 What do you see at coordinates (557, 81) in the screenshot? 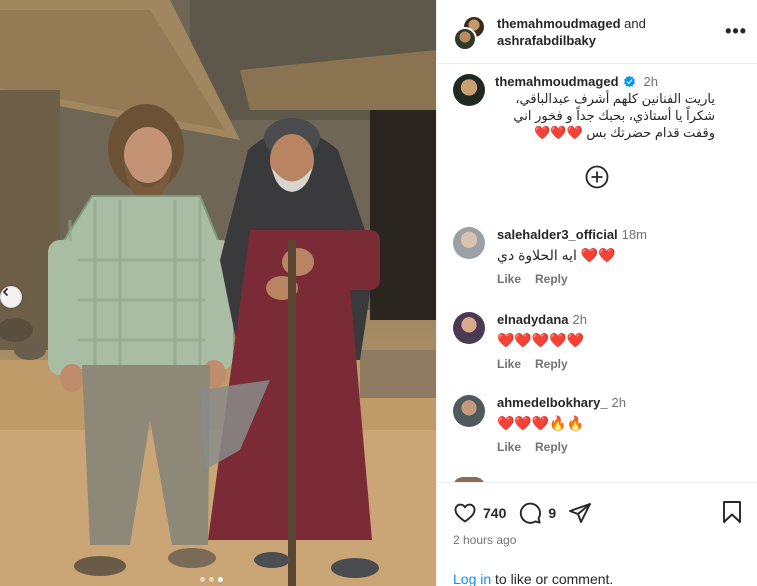
I see `caption-username: themahmoudmaged` at bounding box center [557, 81].